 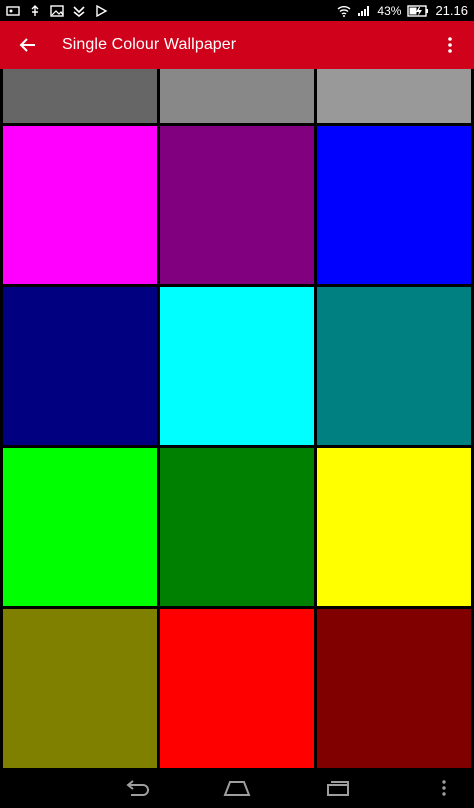 What do you see at coordinates (80, 688) in the screenshot?
I see `color-tile-olive` at bounding box center [80, 688].